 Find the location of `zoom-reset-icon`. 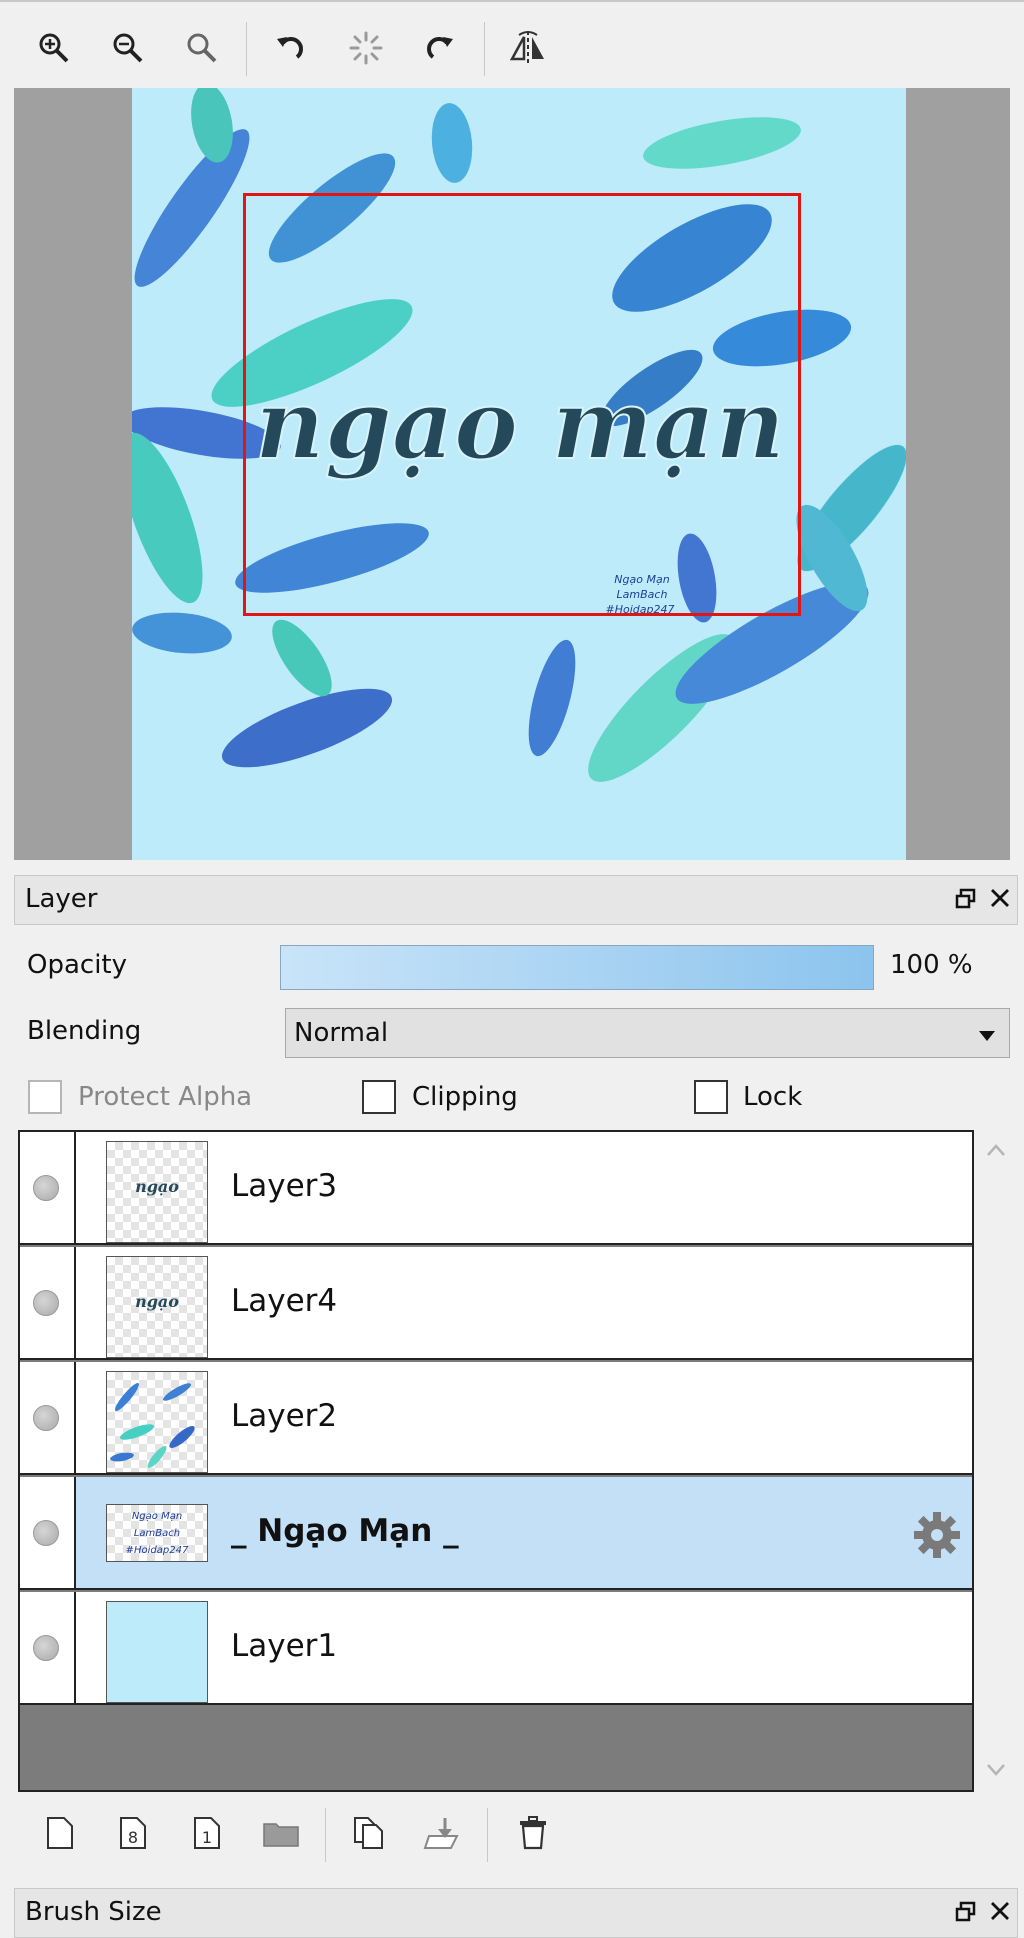

zoom-reset-icon is located at coordinates (202, 48).